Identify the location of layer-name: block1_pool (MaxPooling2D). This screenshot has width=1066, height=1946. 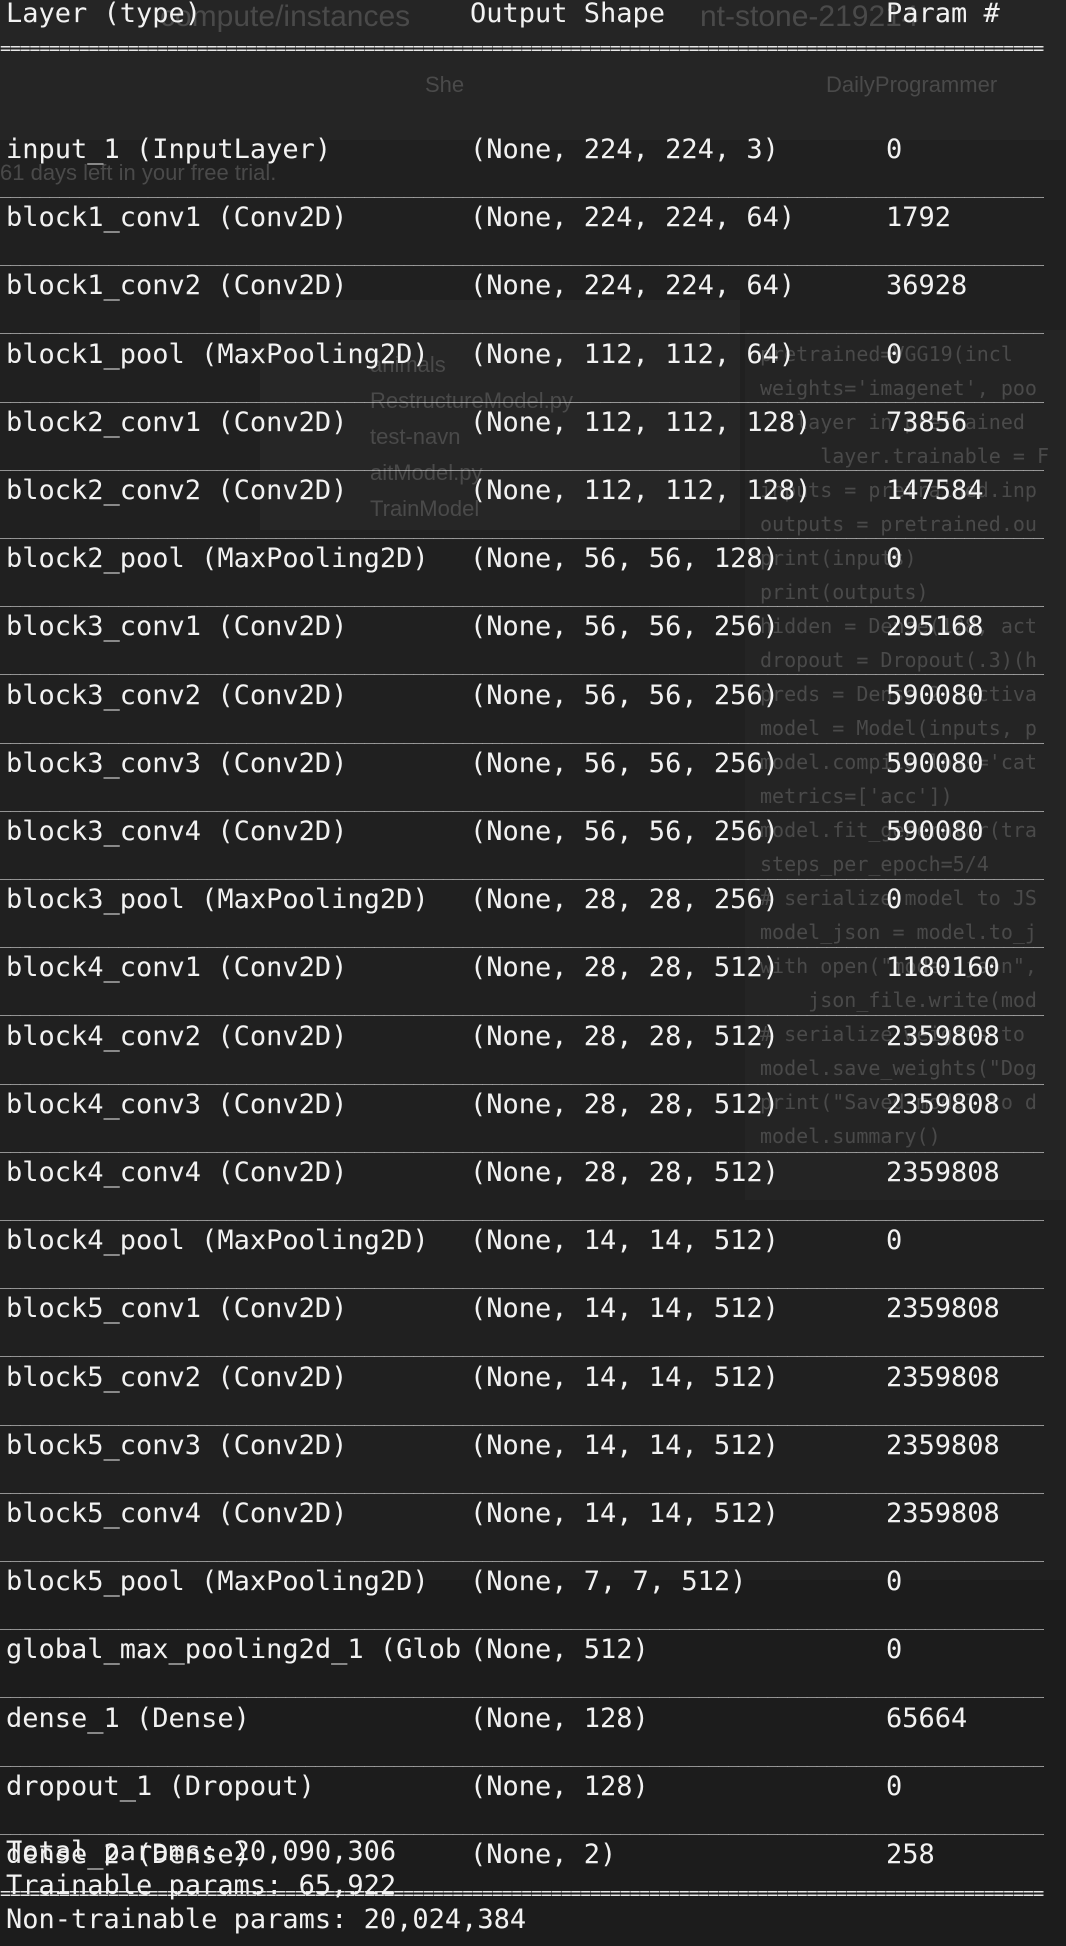
(217, 354).